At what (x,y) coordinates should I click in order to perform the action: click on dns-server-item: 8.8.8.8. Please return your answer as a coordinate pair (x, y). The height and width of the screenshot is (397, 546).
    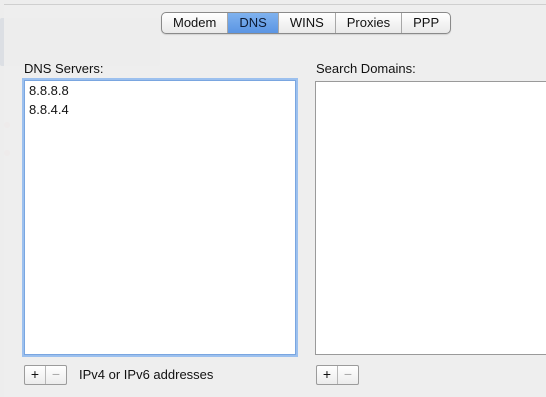
    Looking at the image, I should click on (160, 90).